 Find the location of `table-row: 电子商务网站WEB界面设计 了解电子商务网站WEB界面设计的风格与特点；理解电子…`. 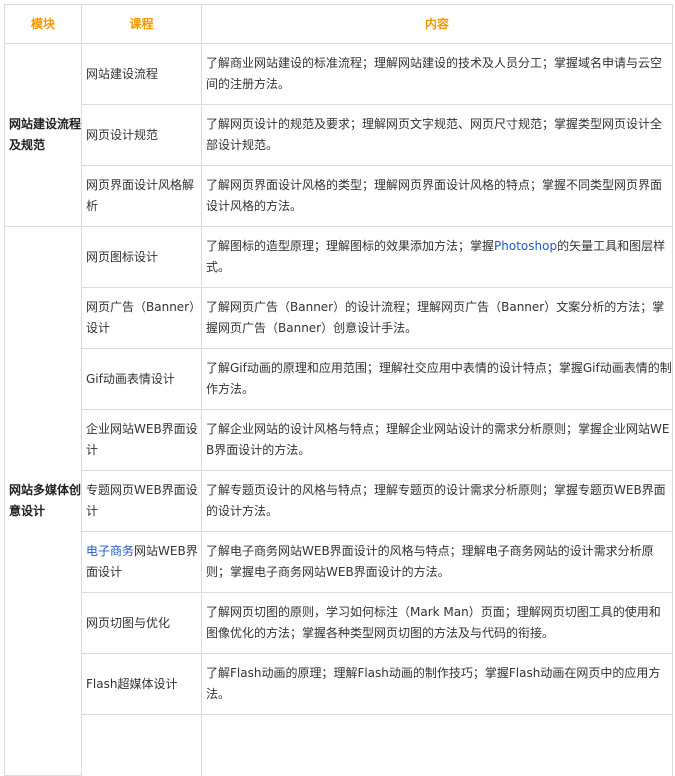

table-row: 电子商务网站WEB界面设计 了解电子商务网站WEB界面设计的风格与特点；理解电子… is located at coordinates (339, 562).